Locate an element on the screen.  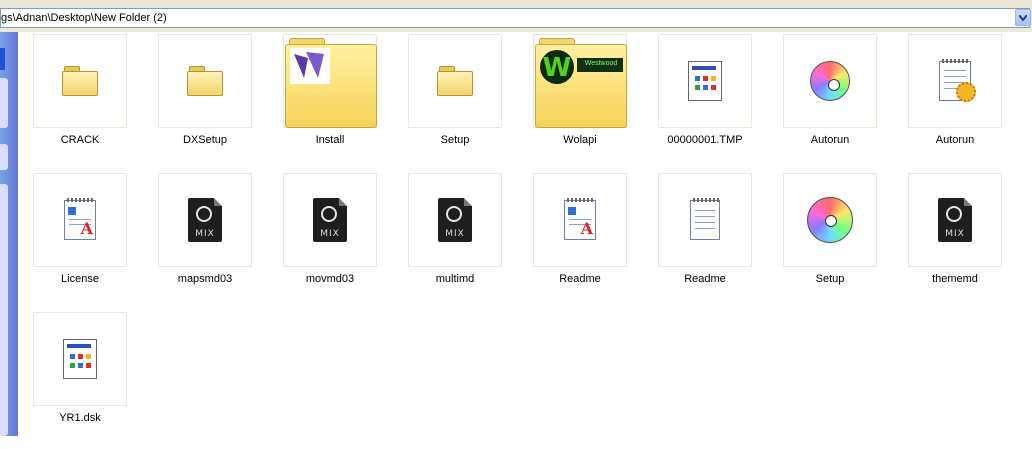
file-label: License is located at coordinates (80, 279).